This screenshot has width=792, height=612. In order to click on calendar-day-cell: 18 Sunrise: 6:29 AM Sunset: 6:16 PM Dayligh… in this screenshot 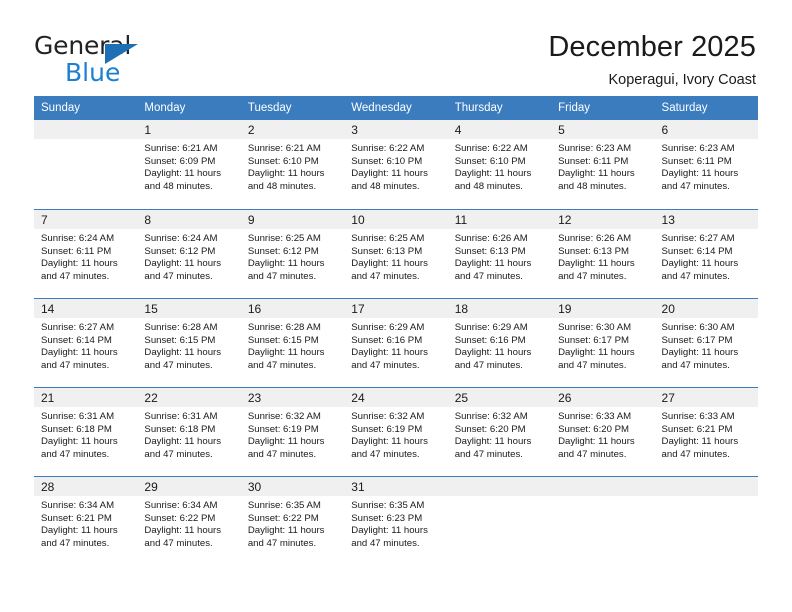, I will do `click(499, 342)`.